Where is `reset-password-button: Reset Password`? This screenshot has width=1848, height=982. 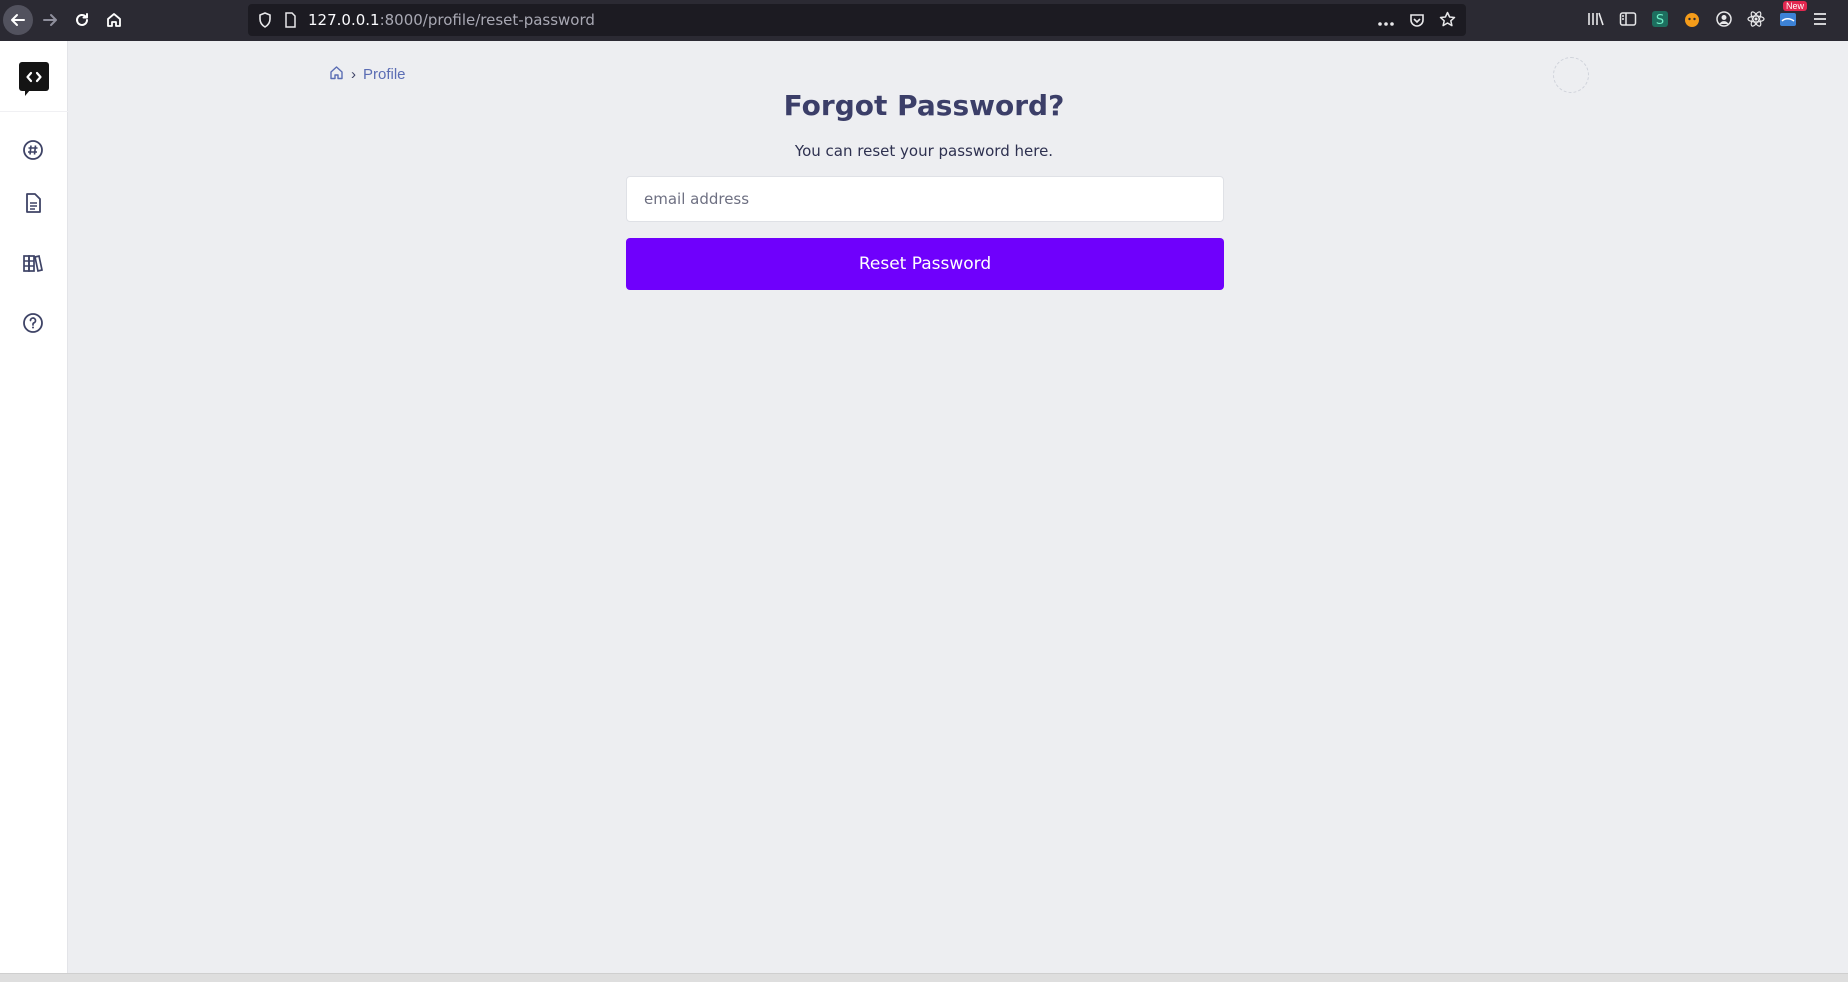 reset-password-button: Reset Password is located at coordinates (925, 264).